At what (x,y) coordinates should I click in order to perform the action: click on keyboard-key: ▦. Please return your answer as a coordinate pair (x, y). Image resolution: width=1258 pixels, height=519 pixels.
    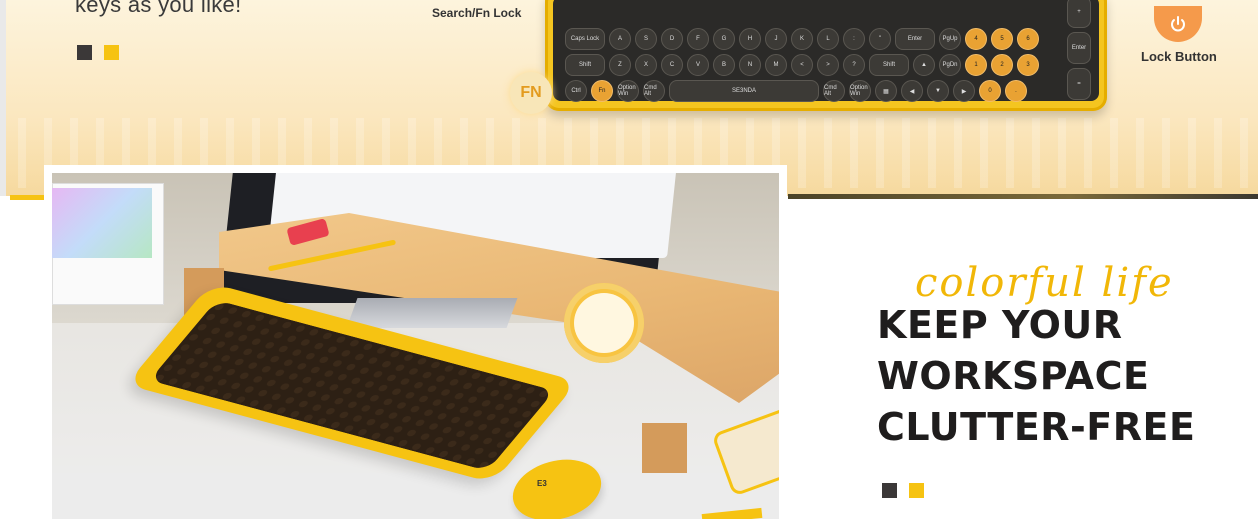
    Looking at the image, I should click on (886, 91).